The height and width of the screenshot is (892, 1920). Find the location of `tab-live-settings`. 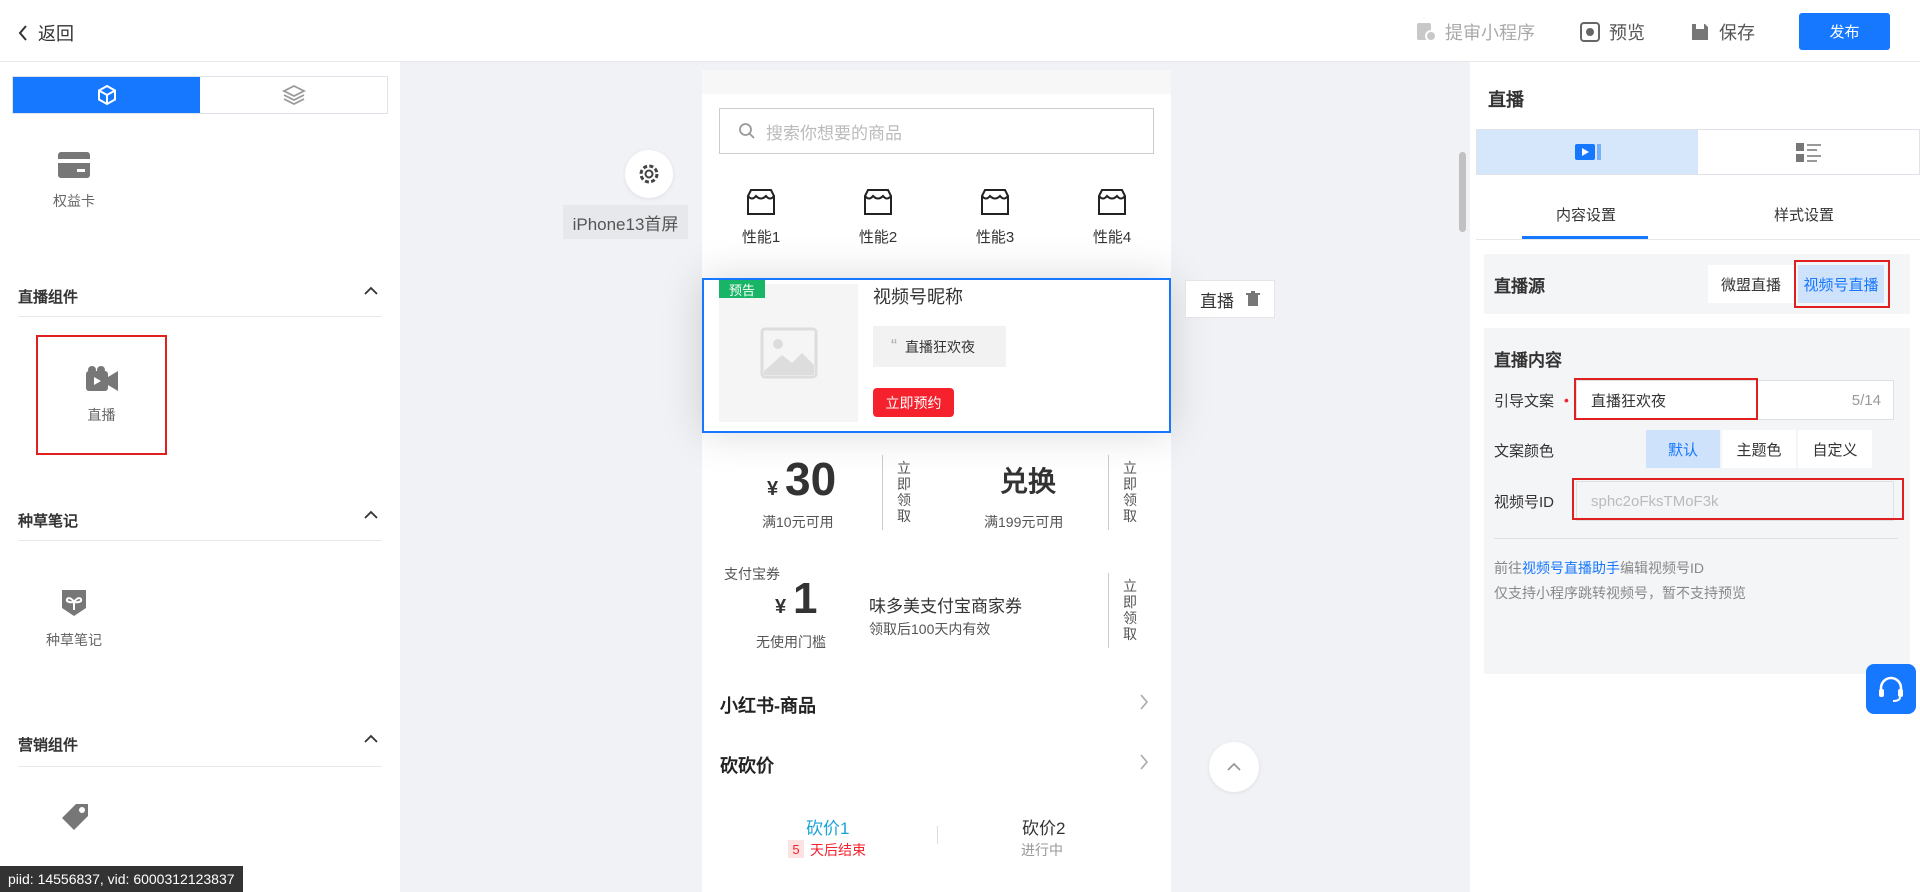

tab-live-settings is located at coordinates (1587, 152).